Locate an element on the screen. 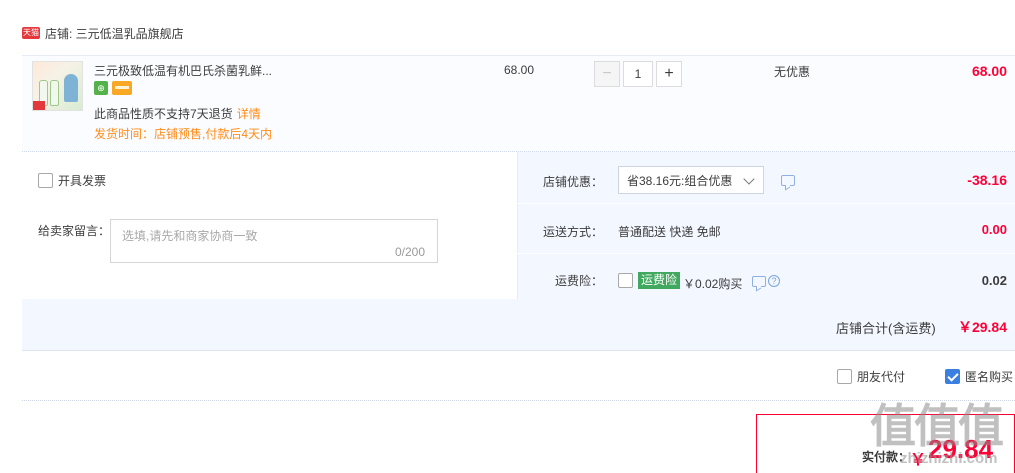  store-header: 天猫 店铺: 三元低温乳品旗舰店 is located at coordinates (103, 33).